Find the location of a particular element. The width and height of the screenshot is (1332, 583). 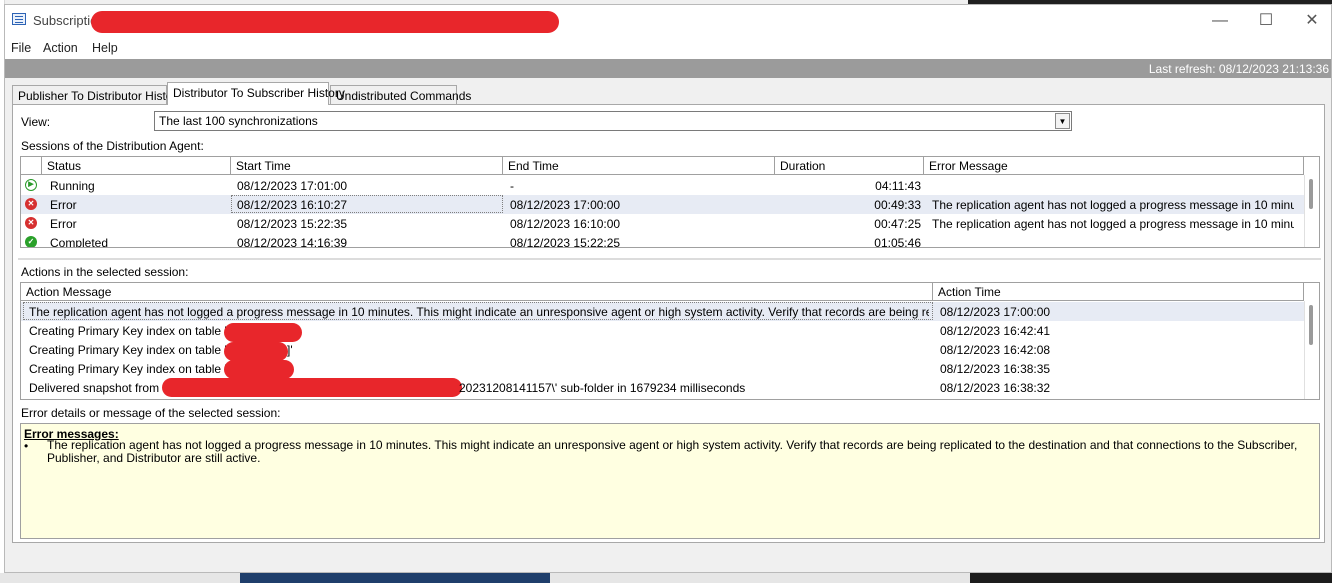

view-dropdown: The last 100 synchronizations ▼ is located at coordinates (613, 121).